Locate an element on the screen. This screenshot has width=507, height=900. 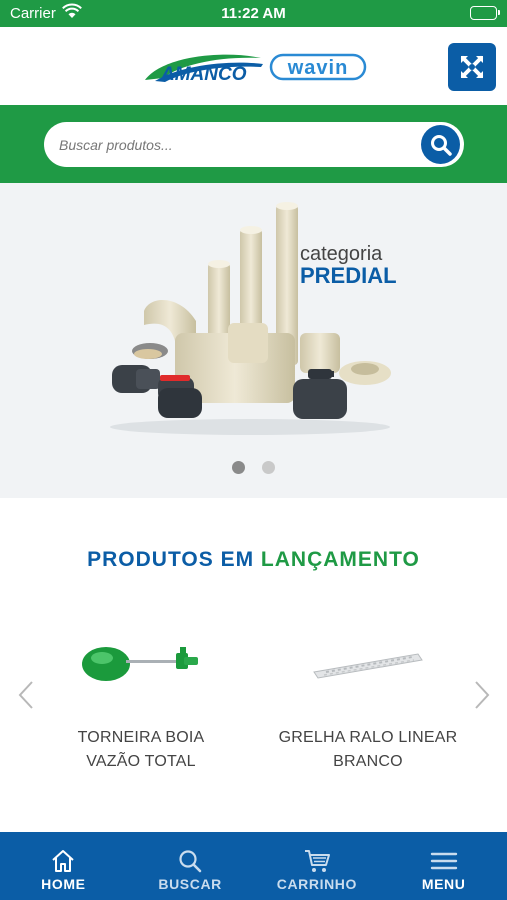
brand-logo: AMANCO wavin is located at coordinates (255, 68).